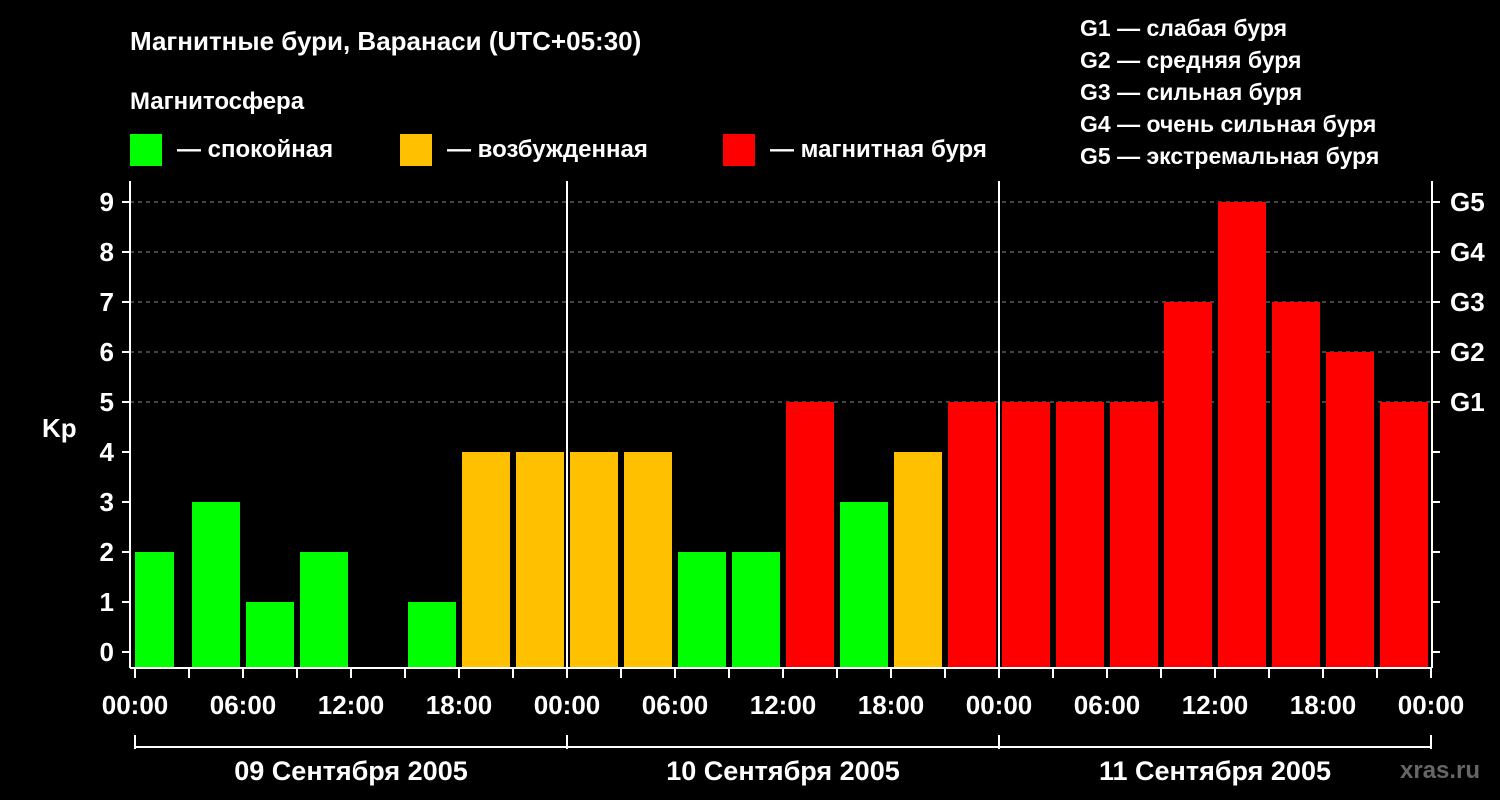  Describe the element at coordinates (675, 705) in the screenshot. I see `x-tick-label-5: 06:00` at that location.